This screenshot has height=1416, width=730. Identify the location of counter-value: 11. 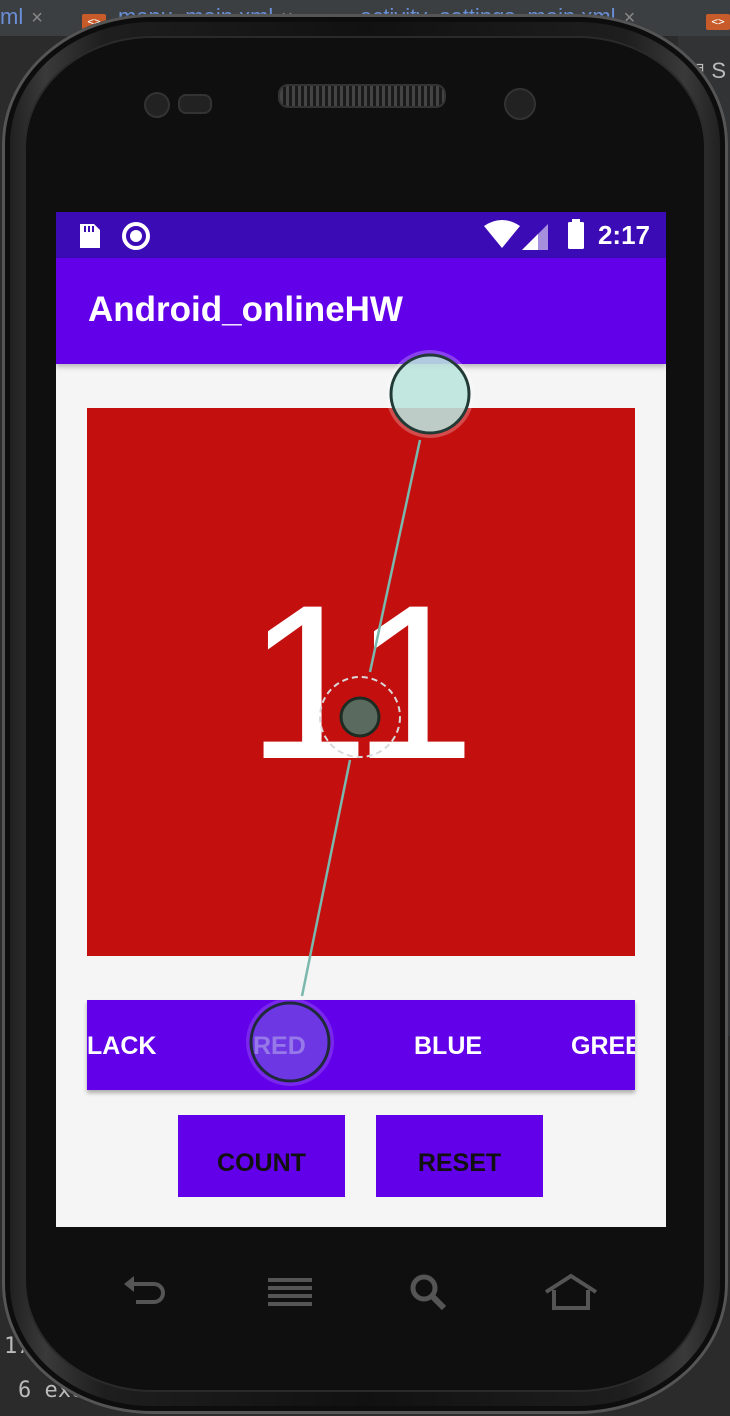
(361, 682).